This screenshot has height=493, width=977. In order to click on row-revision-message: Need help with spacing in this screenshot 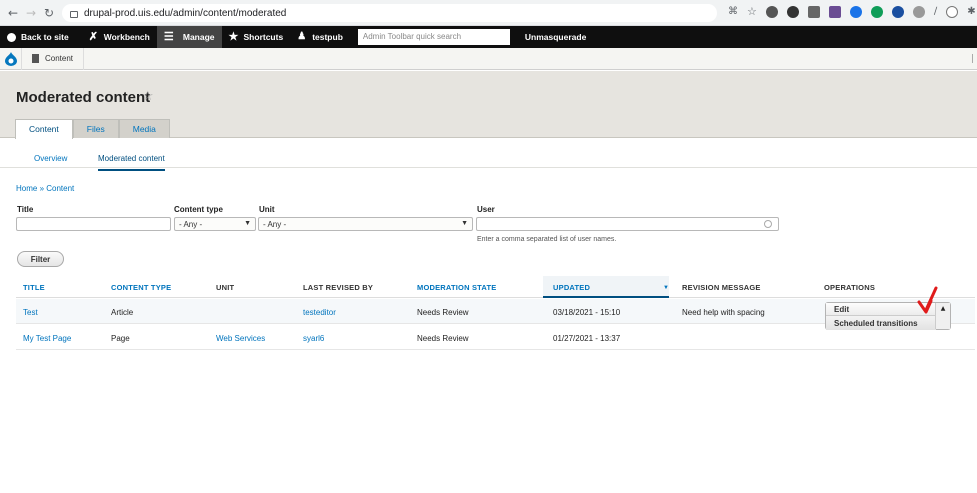, I will do `click(723, 312)`.